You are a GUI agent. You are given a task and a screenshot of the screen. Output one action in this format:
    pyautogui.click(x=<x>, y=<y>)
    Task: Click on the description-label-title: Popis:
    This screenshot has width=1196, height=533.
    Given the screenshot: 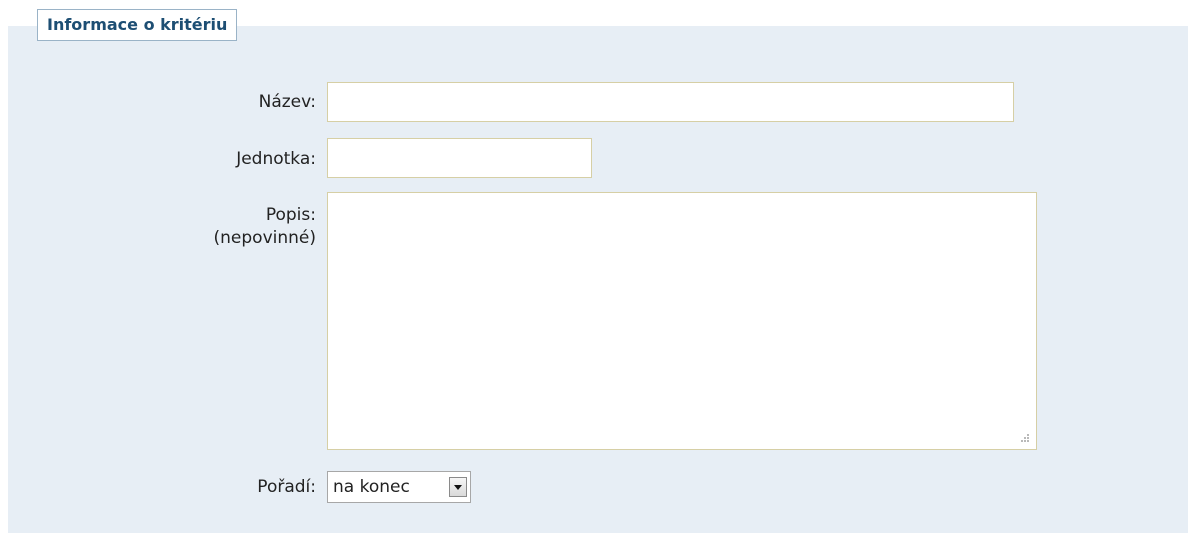 What is the action you would take?
    pyautogui.click(x=290, y=215)
    